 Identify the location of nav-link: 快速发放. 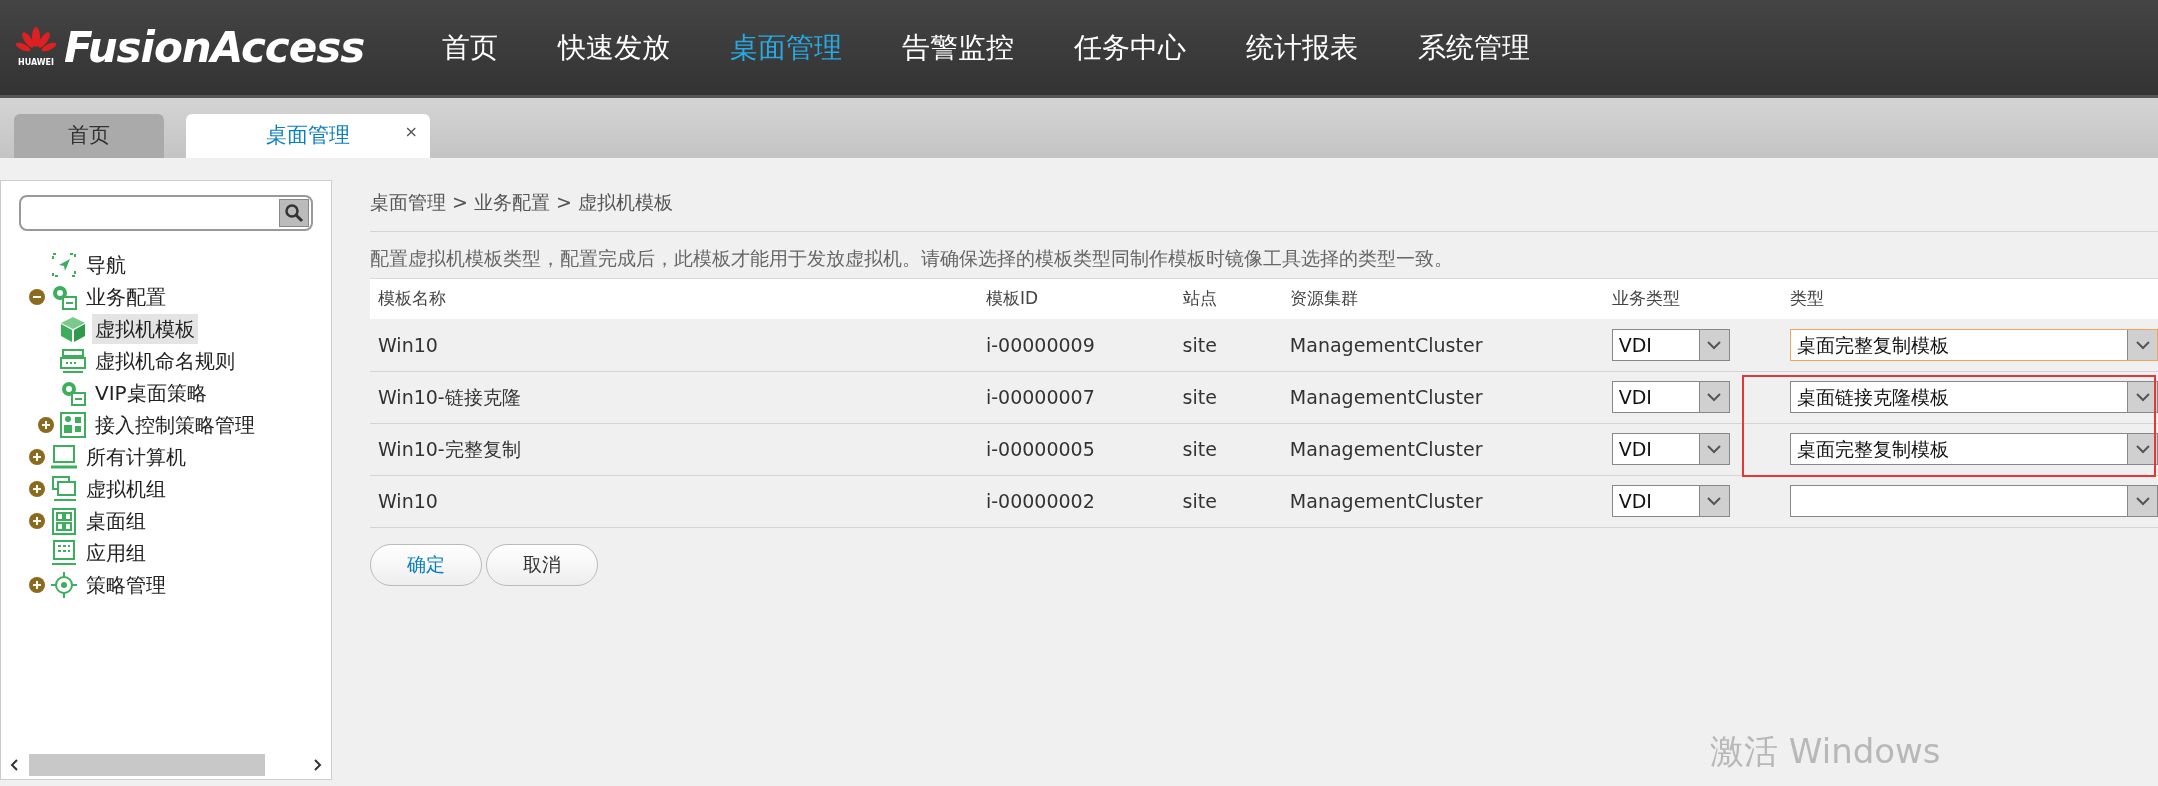
(614, 47).